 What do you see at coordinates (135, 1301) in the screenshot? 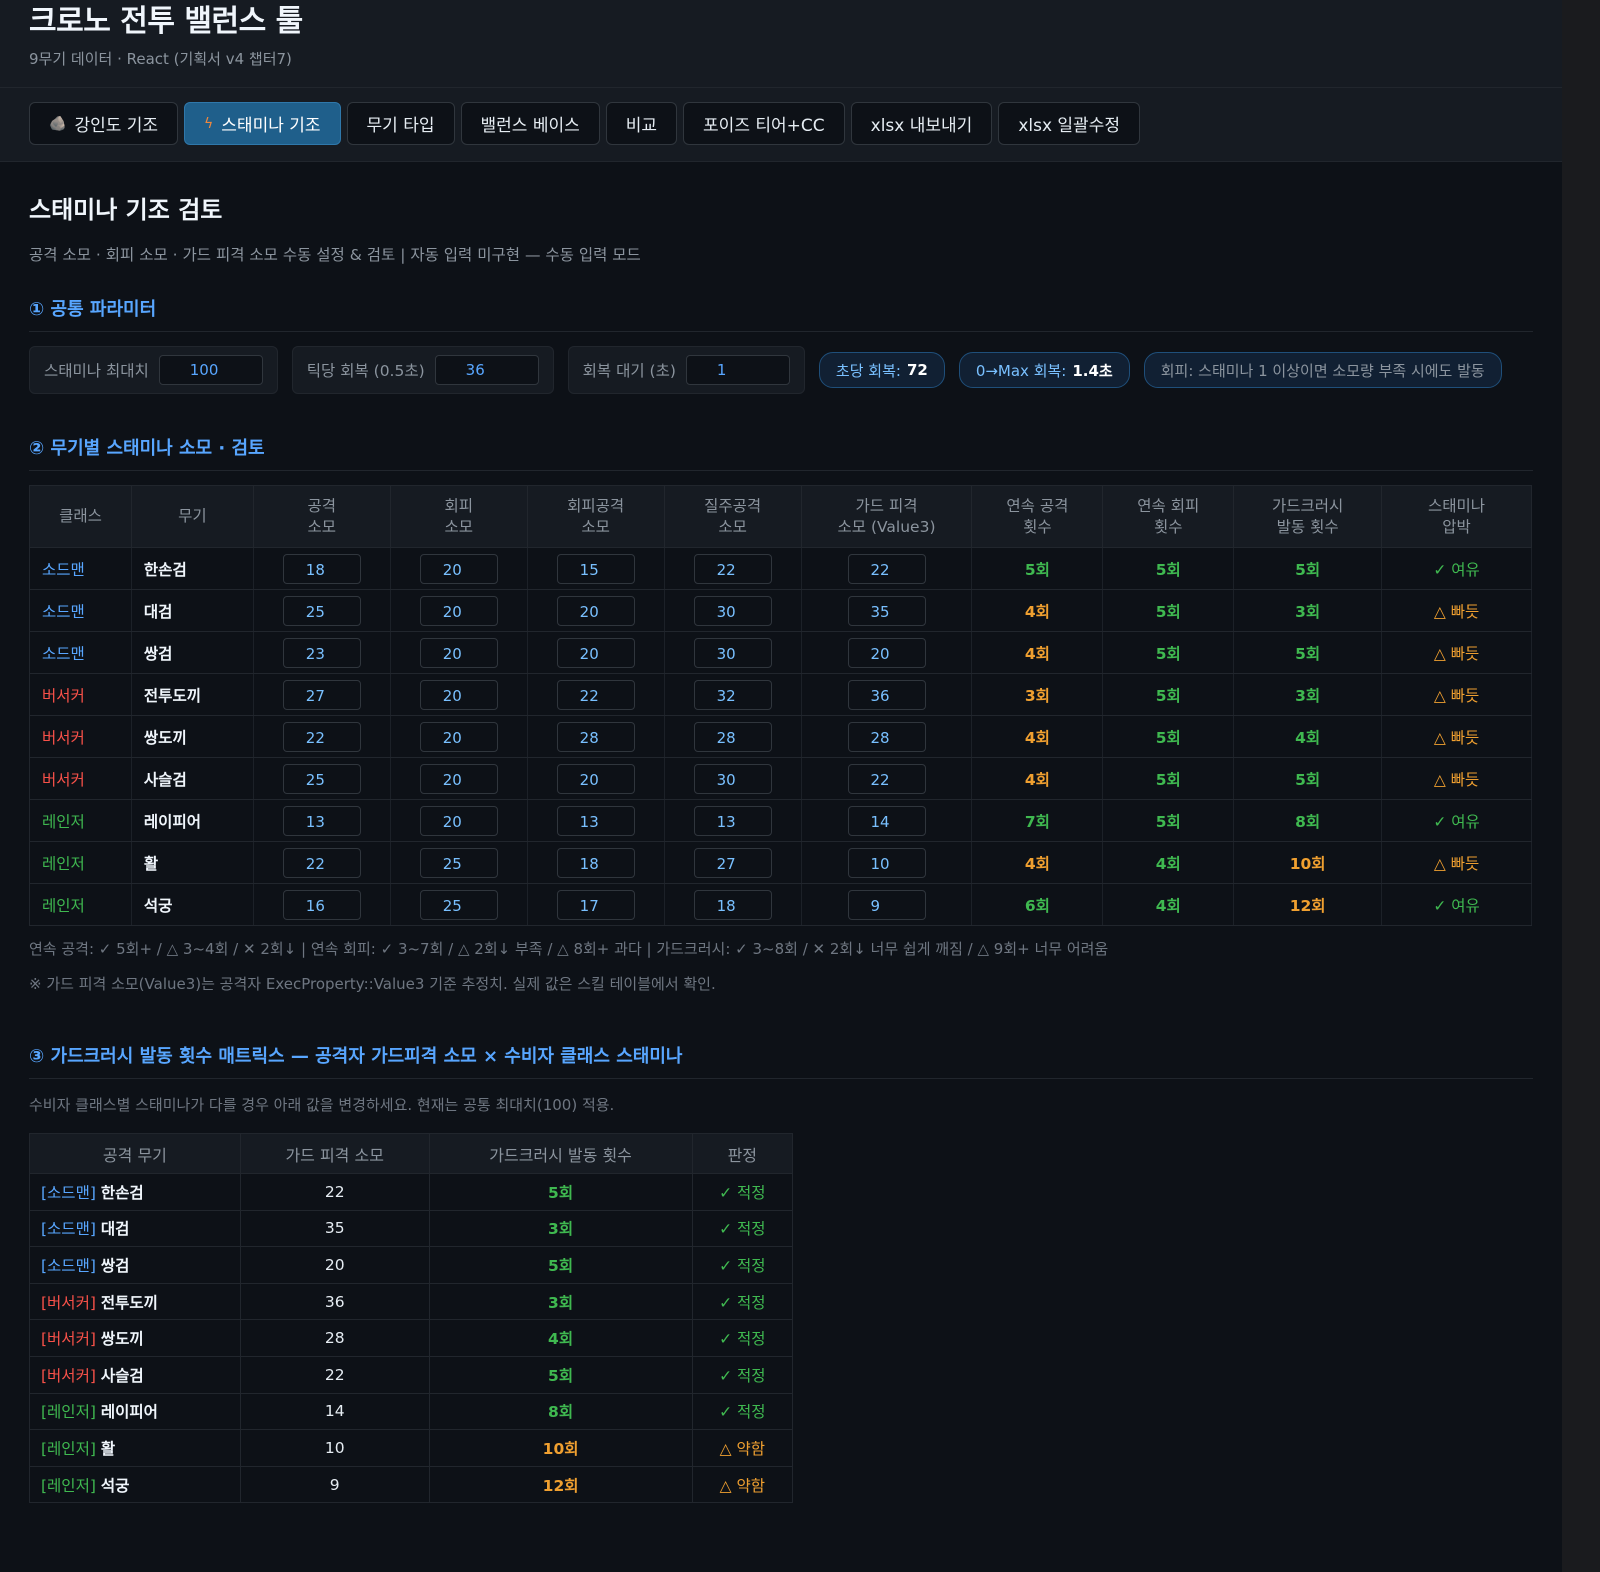
I see `attack-weapon-cell: [버서커] 전투도끼` at bounding box center [135, 1301].